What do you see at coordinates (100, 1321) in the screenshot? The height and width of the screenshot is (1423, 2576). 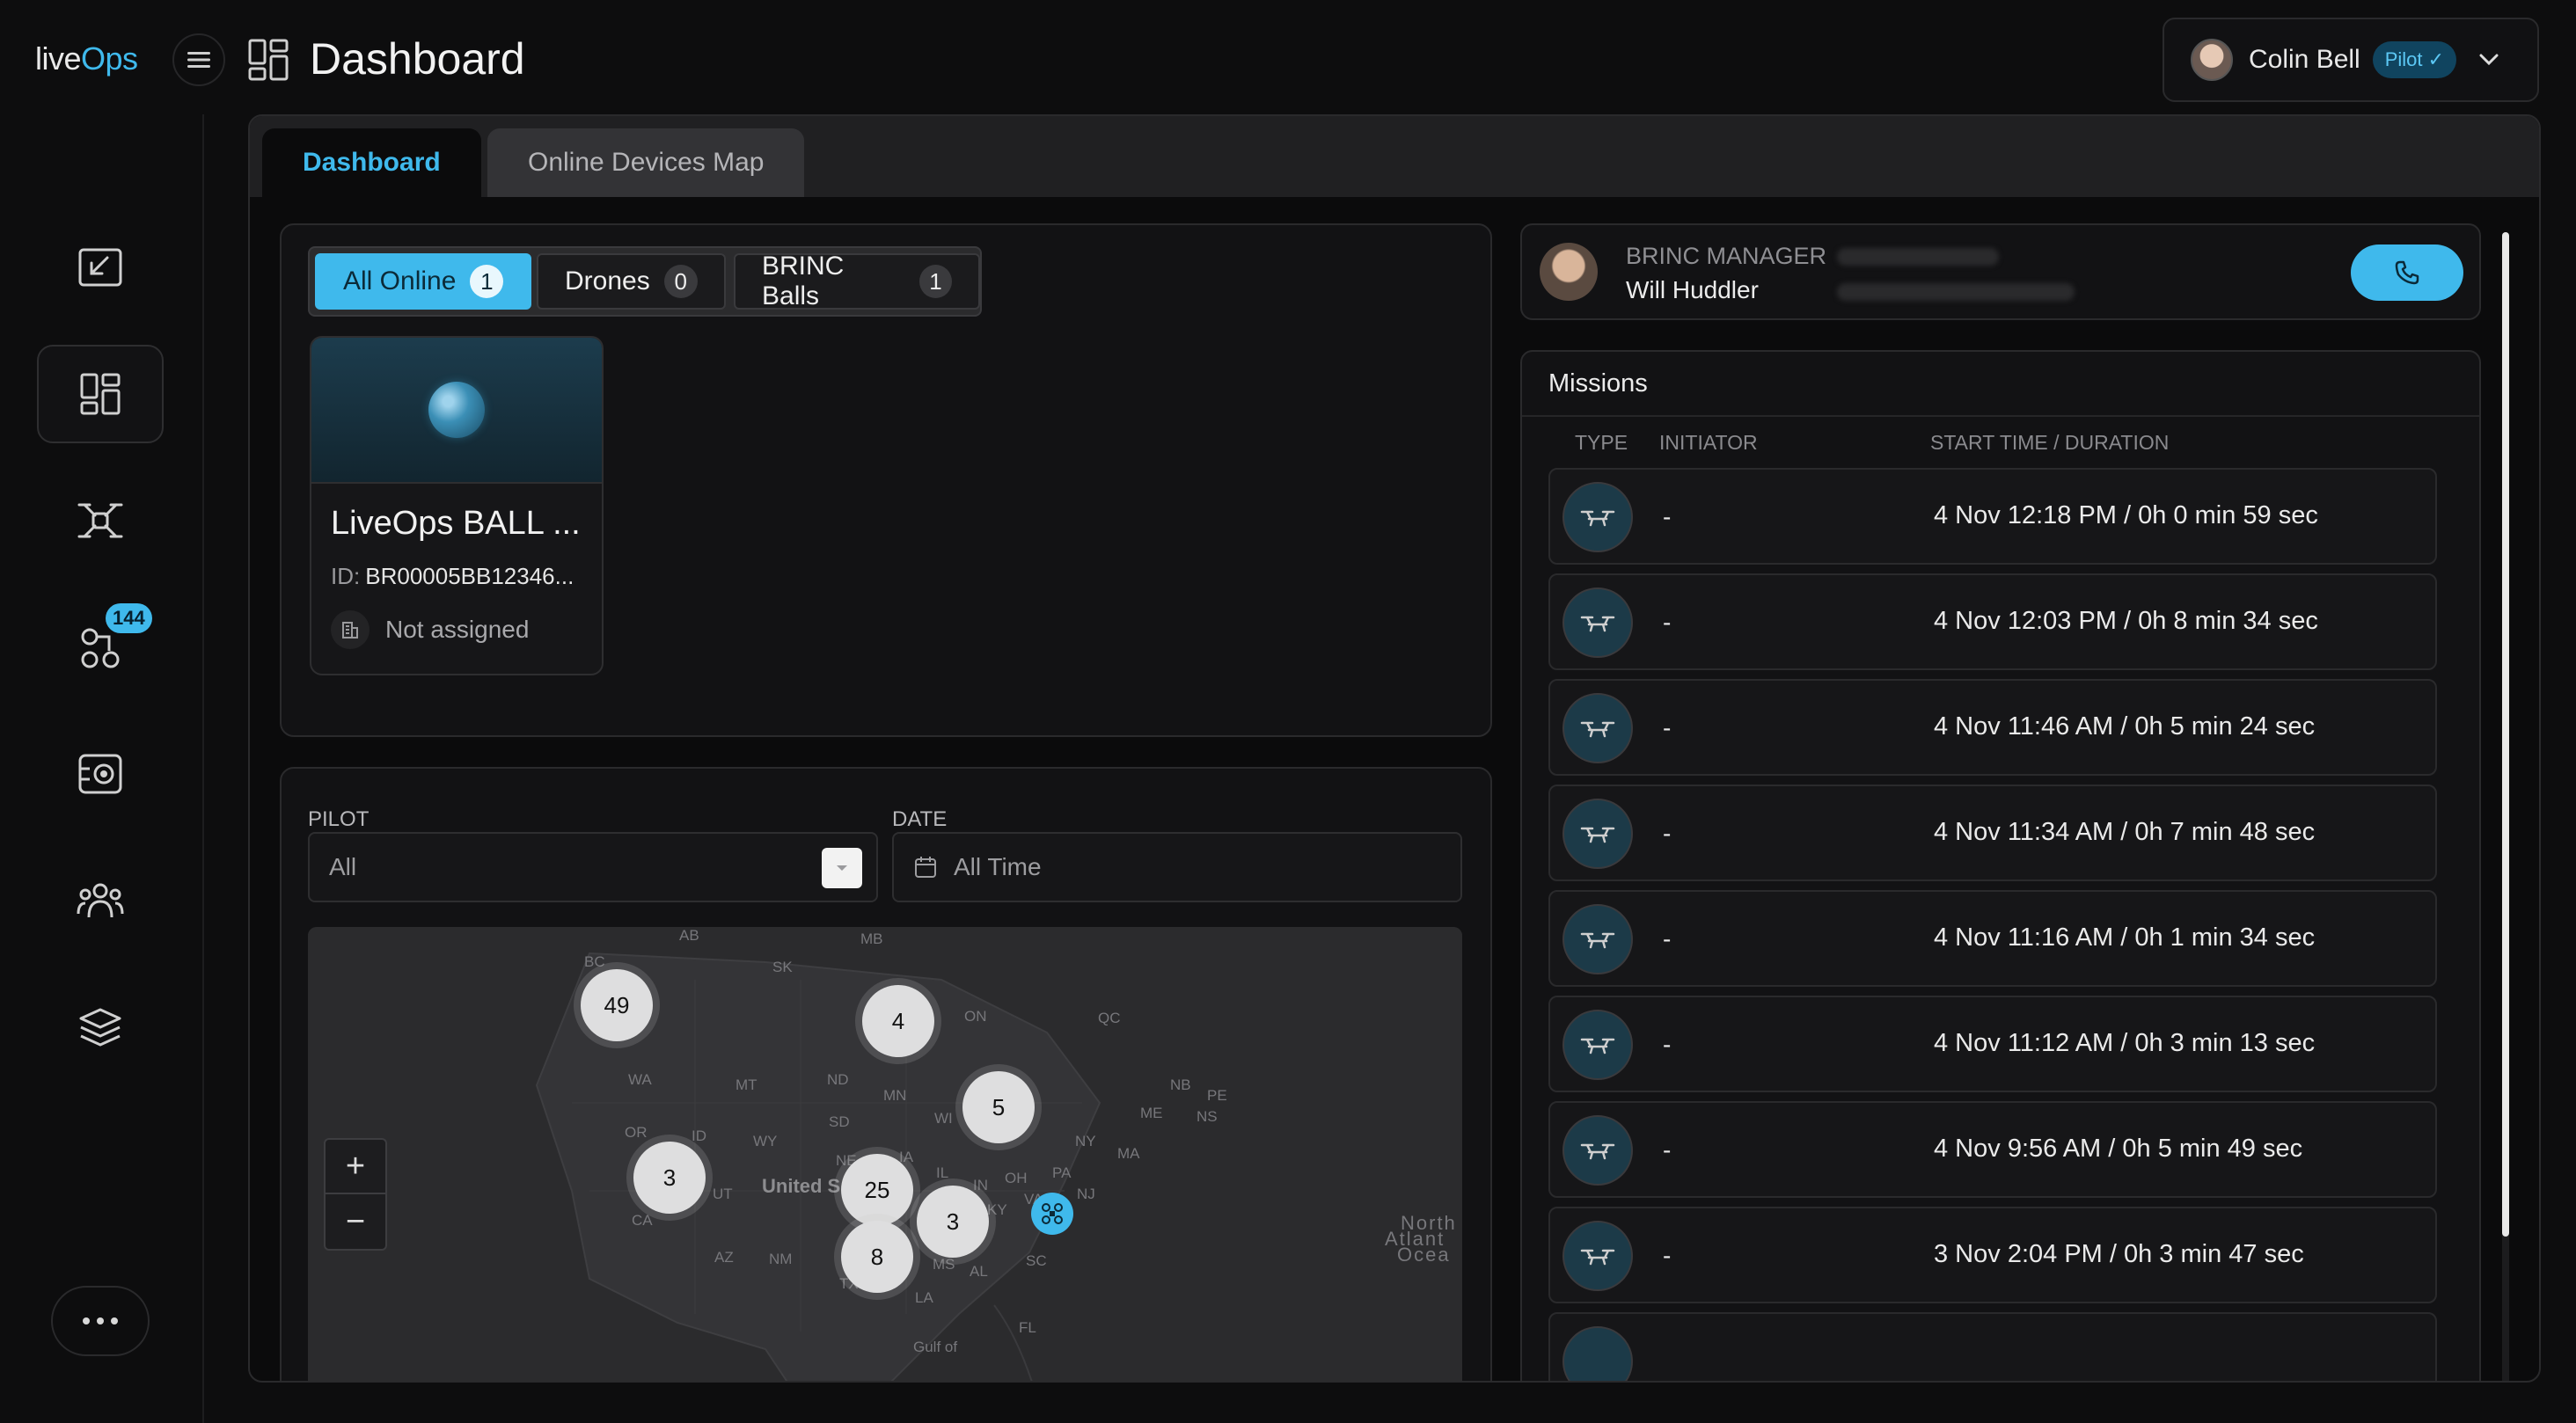 I see `more-button` at bounding box center [100, 1321].